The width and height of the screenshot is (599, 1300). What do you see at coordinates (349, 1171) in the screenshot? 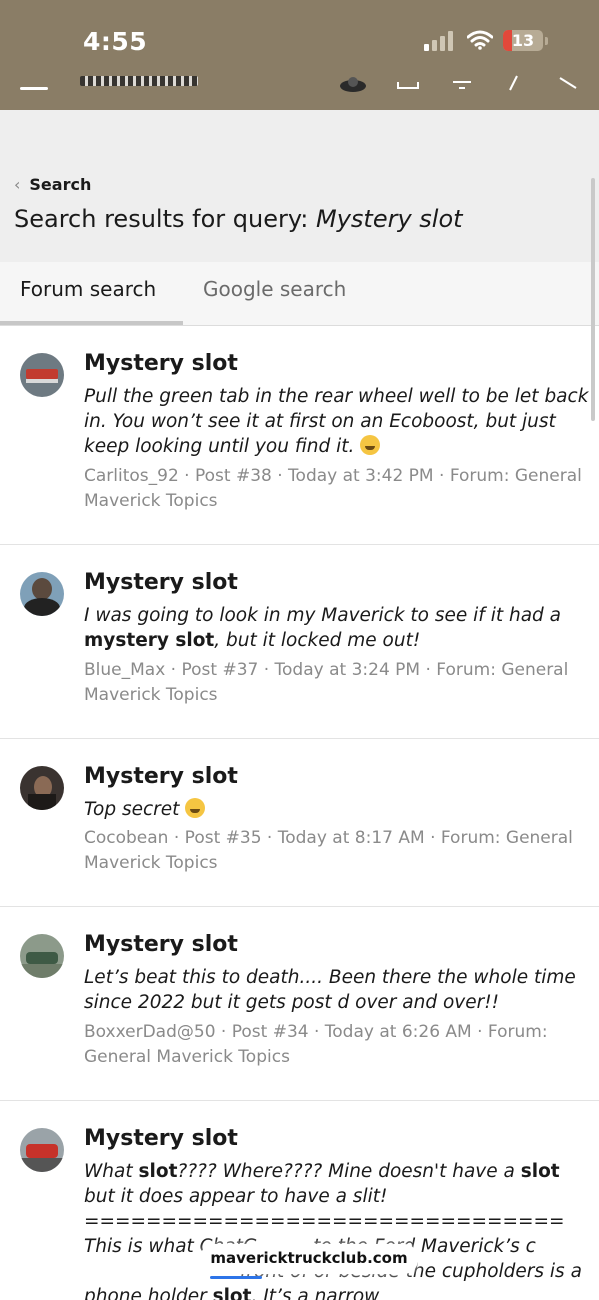
I see `result-snippet-text: ???? Where???? Mine doesn't have a` at bounding box center [349, 1171].